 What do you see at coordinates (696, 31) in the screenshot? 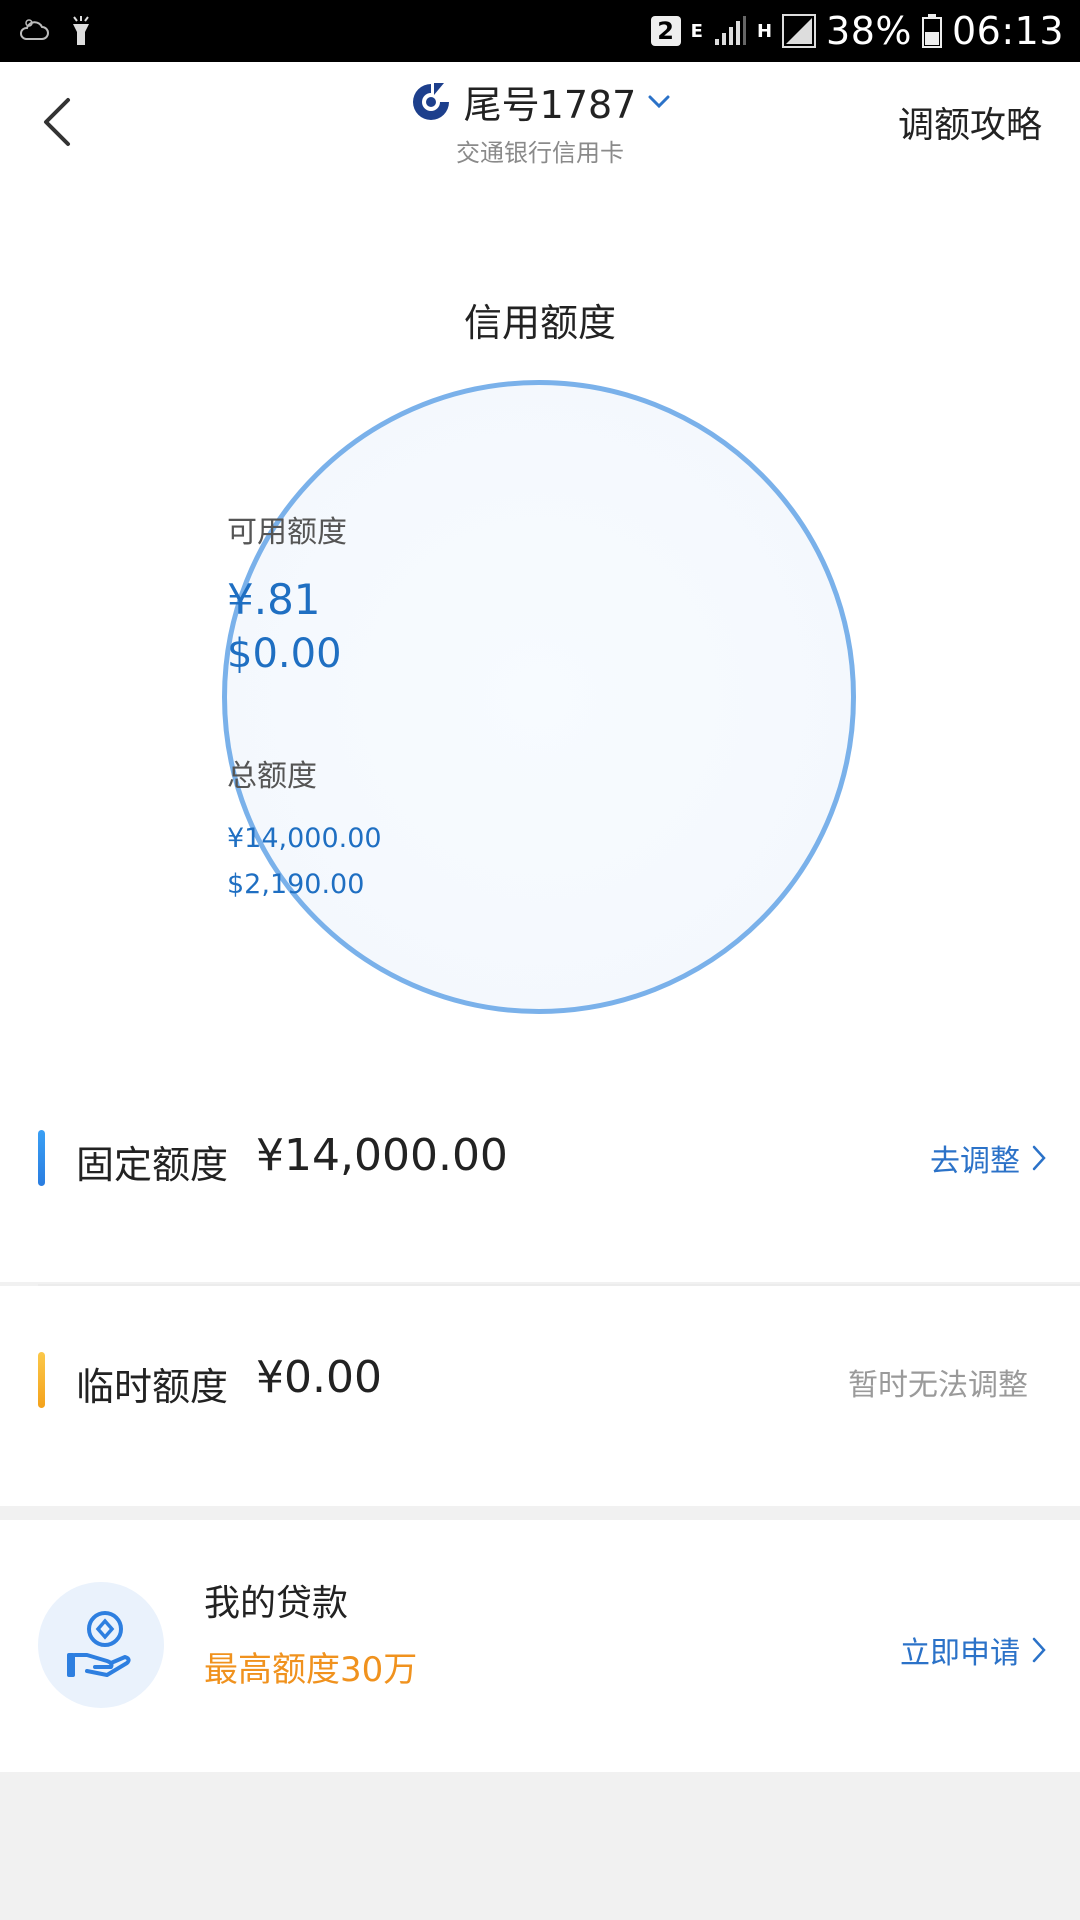
I see `network-e-indicator: E` at bounding box center [696, 31].